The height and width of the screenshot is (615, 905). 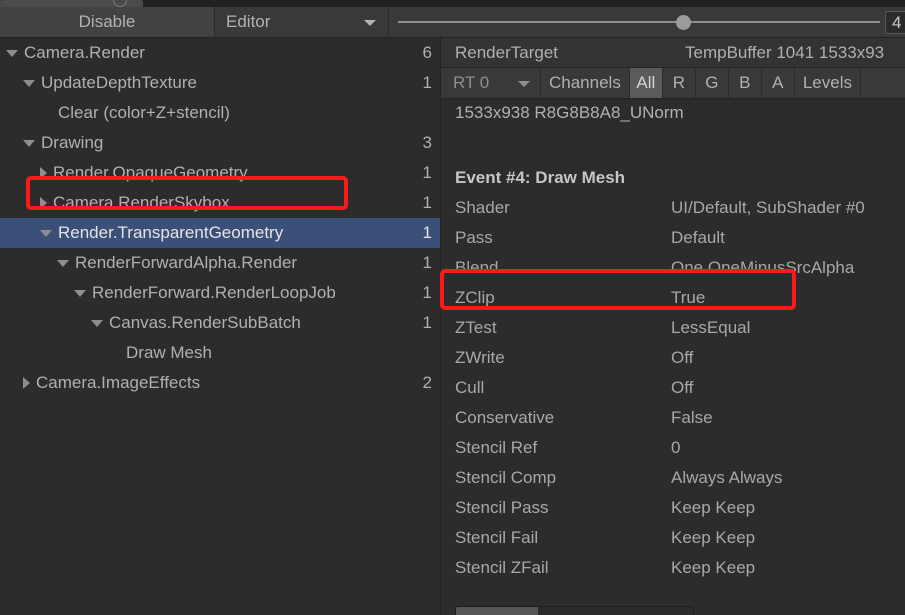 I want to click on target-dropdown: Editor, so click(x=302, y=22).